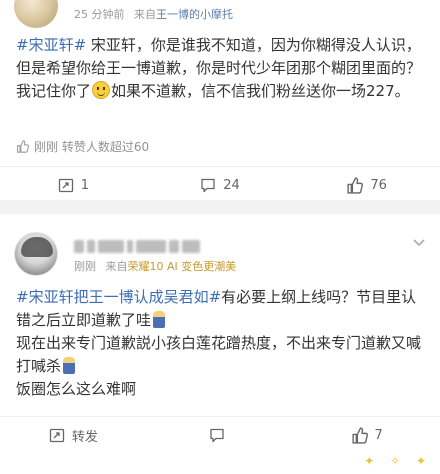  Describe the element at coordinates (118, 297) in the screenshot. I see `topic-tag: #宋亚轩把王一博认成吴君如#` at that location.